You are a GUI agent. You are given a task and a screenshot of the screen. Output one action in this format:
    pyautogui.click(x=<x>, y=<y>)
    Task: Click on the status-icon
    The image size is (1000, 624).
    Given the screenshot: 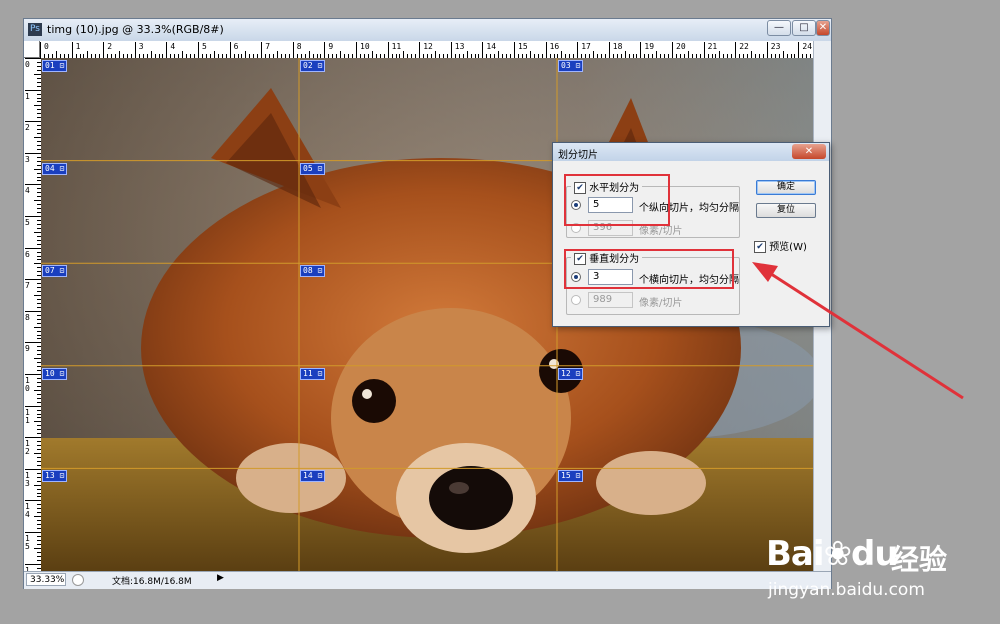 What is the action you would take?
    pyautogui.click(x=78, y=580)
    